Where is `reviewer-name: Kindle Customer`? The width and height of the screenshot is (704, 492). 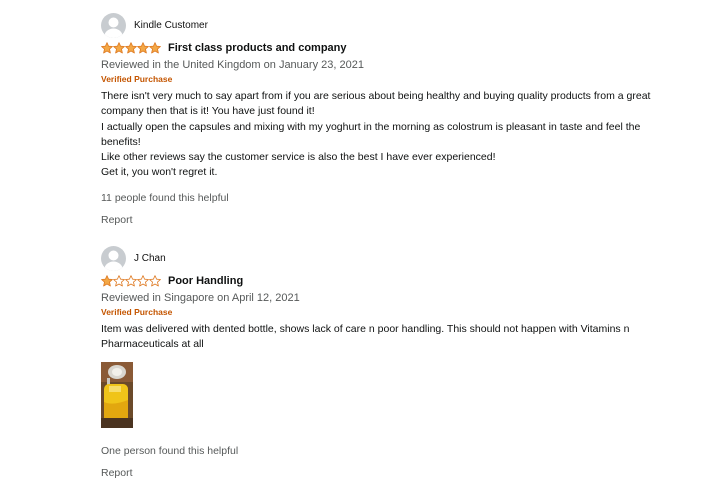
reviewer-name: Kindle Customer is located at coordinates (171, 25).